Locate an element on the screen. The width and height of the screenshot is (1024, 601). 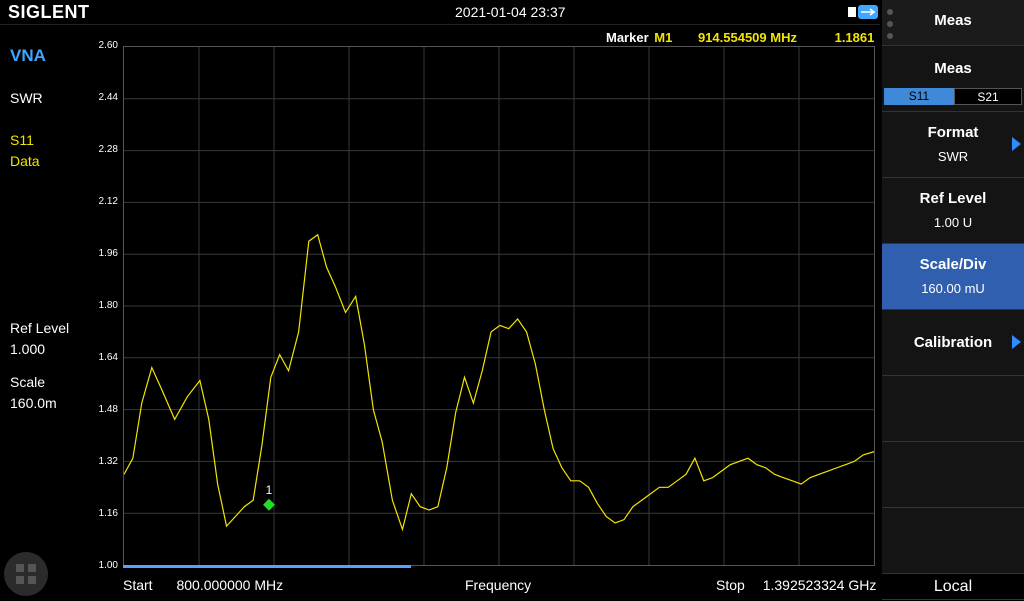
mode-label: VNA is located at coordinates (28, 55).